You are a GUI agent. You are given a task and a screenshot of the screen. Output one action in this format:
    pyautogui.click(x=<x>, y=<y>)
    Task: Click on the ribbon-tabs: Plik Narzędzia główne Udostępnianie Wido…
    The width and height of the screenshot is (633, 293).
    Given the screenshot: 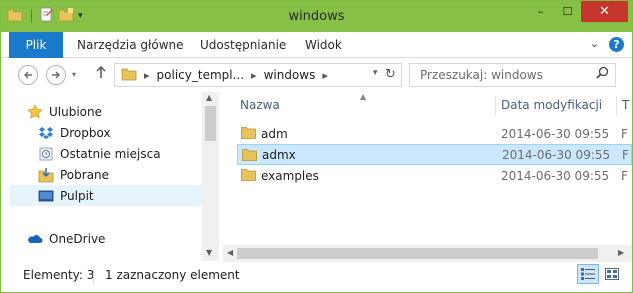 What is the action you would take?
    pyautogui.click(x=316, y=45)
    